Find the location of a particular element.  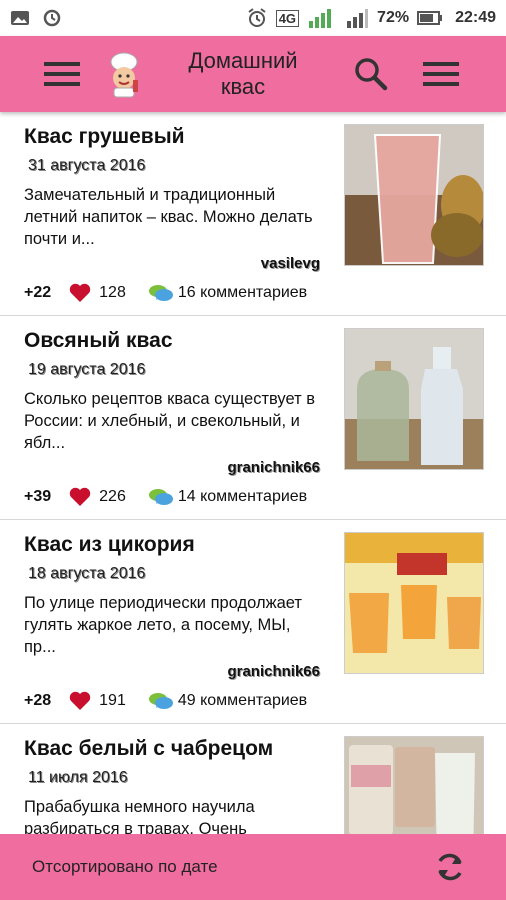

recipe-date: 11 июля 2016 is located at coordinates (78, 777).